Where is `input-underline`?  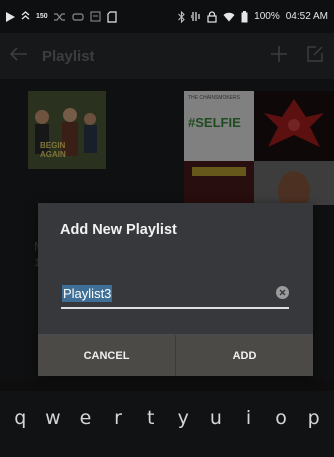
input-underline is located at coordinates (175, 308).